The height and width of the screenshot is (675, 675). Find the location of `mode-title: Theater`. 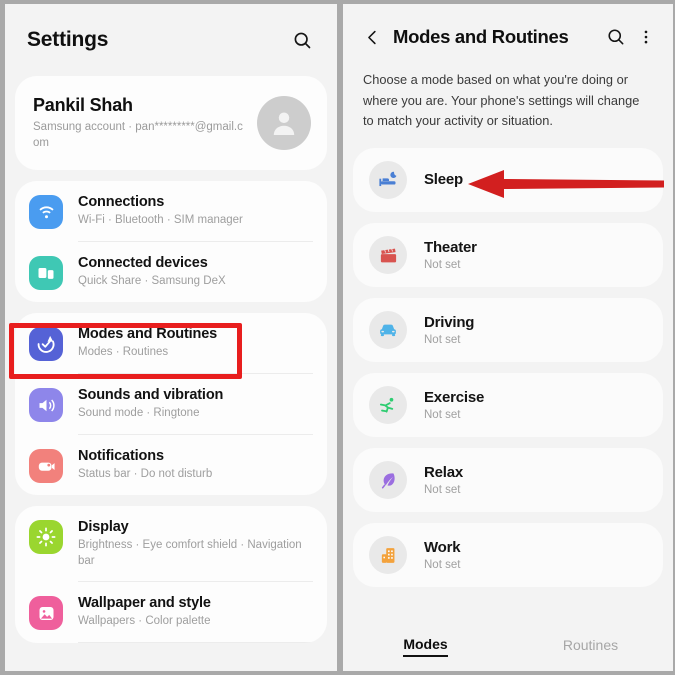

mode-title: Theater is located at coordinates (450, 248).